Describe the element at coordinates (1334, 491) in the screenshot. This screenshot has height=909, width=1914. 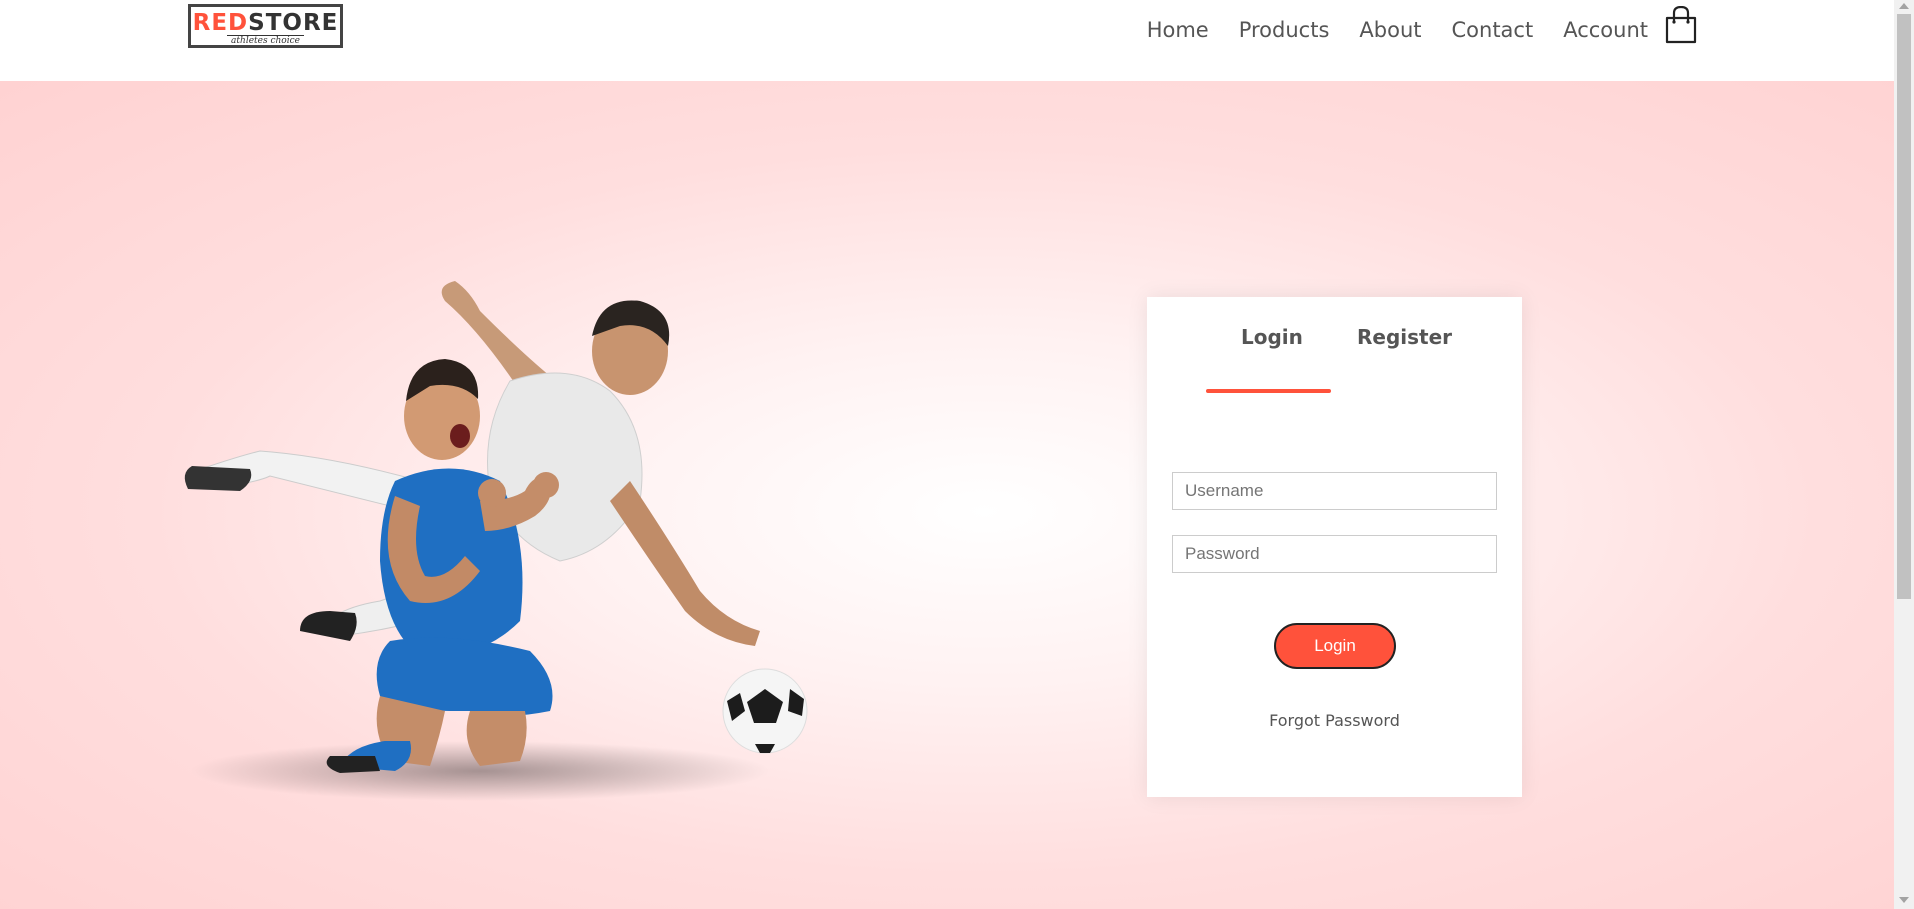
I see `username-input` at that location.